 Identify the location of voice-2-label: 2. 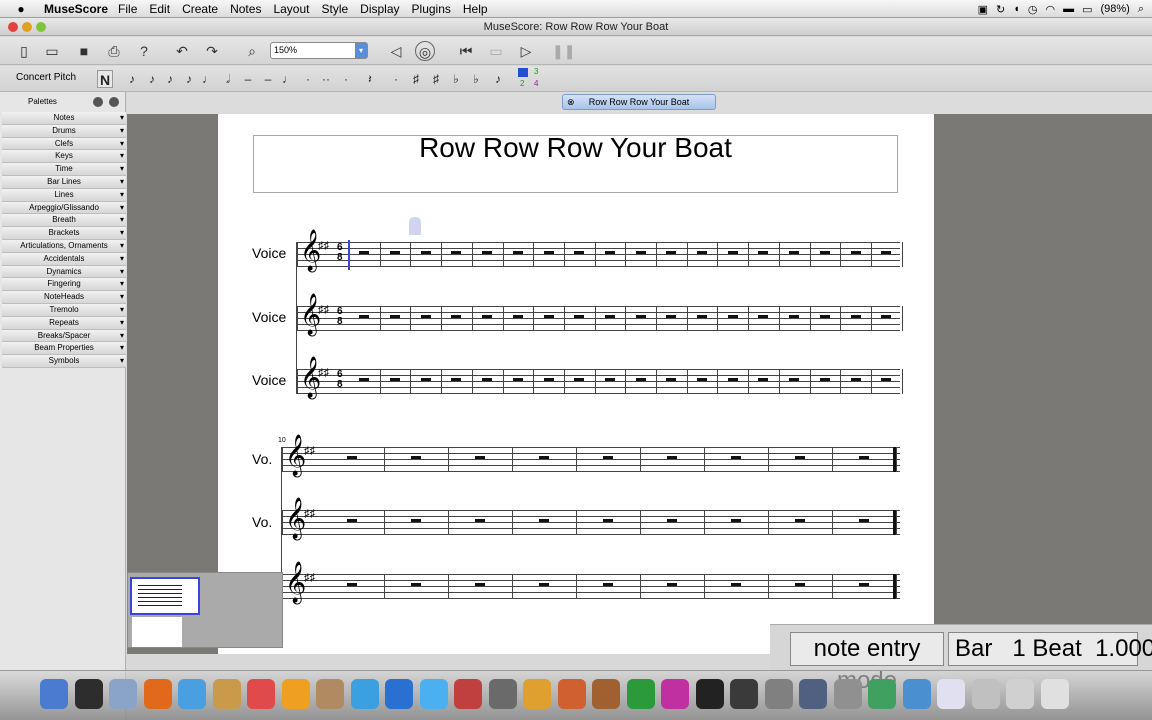
(522, 83).